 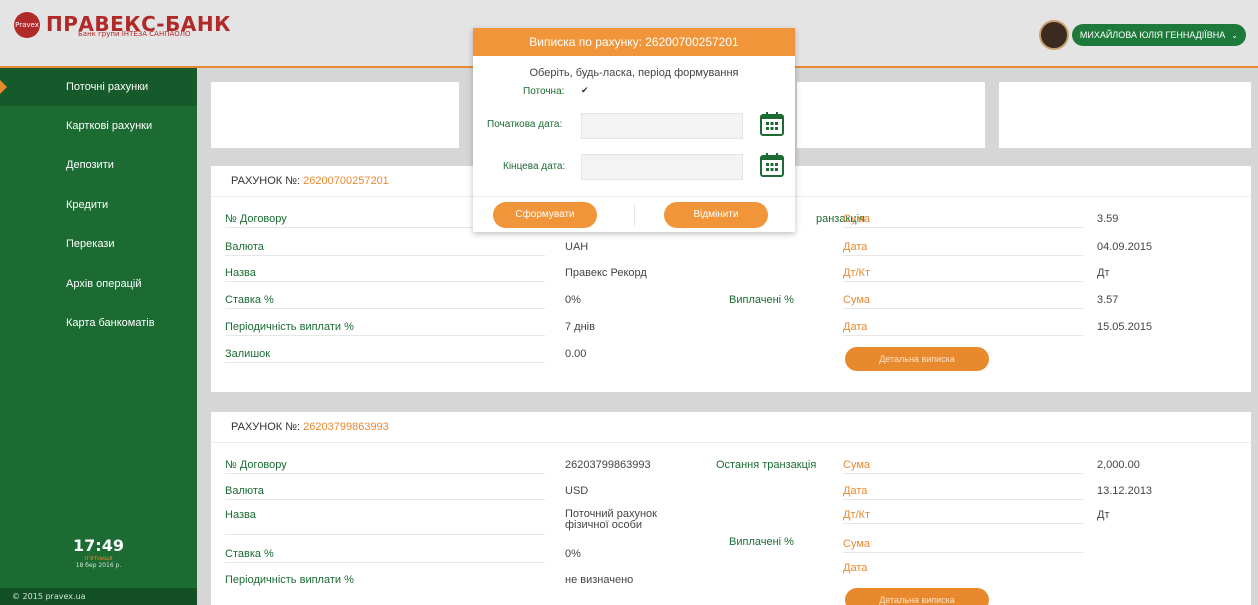 What do you see at coordinates (98, 323) in the screenshot?
I see `sidebar-item-atm-map: Карта банкоматів` at bounding box center [98, 323].